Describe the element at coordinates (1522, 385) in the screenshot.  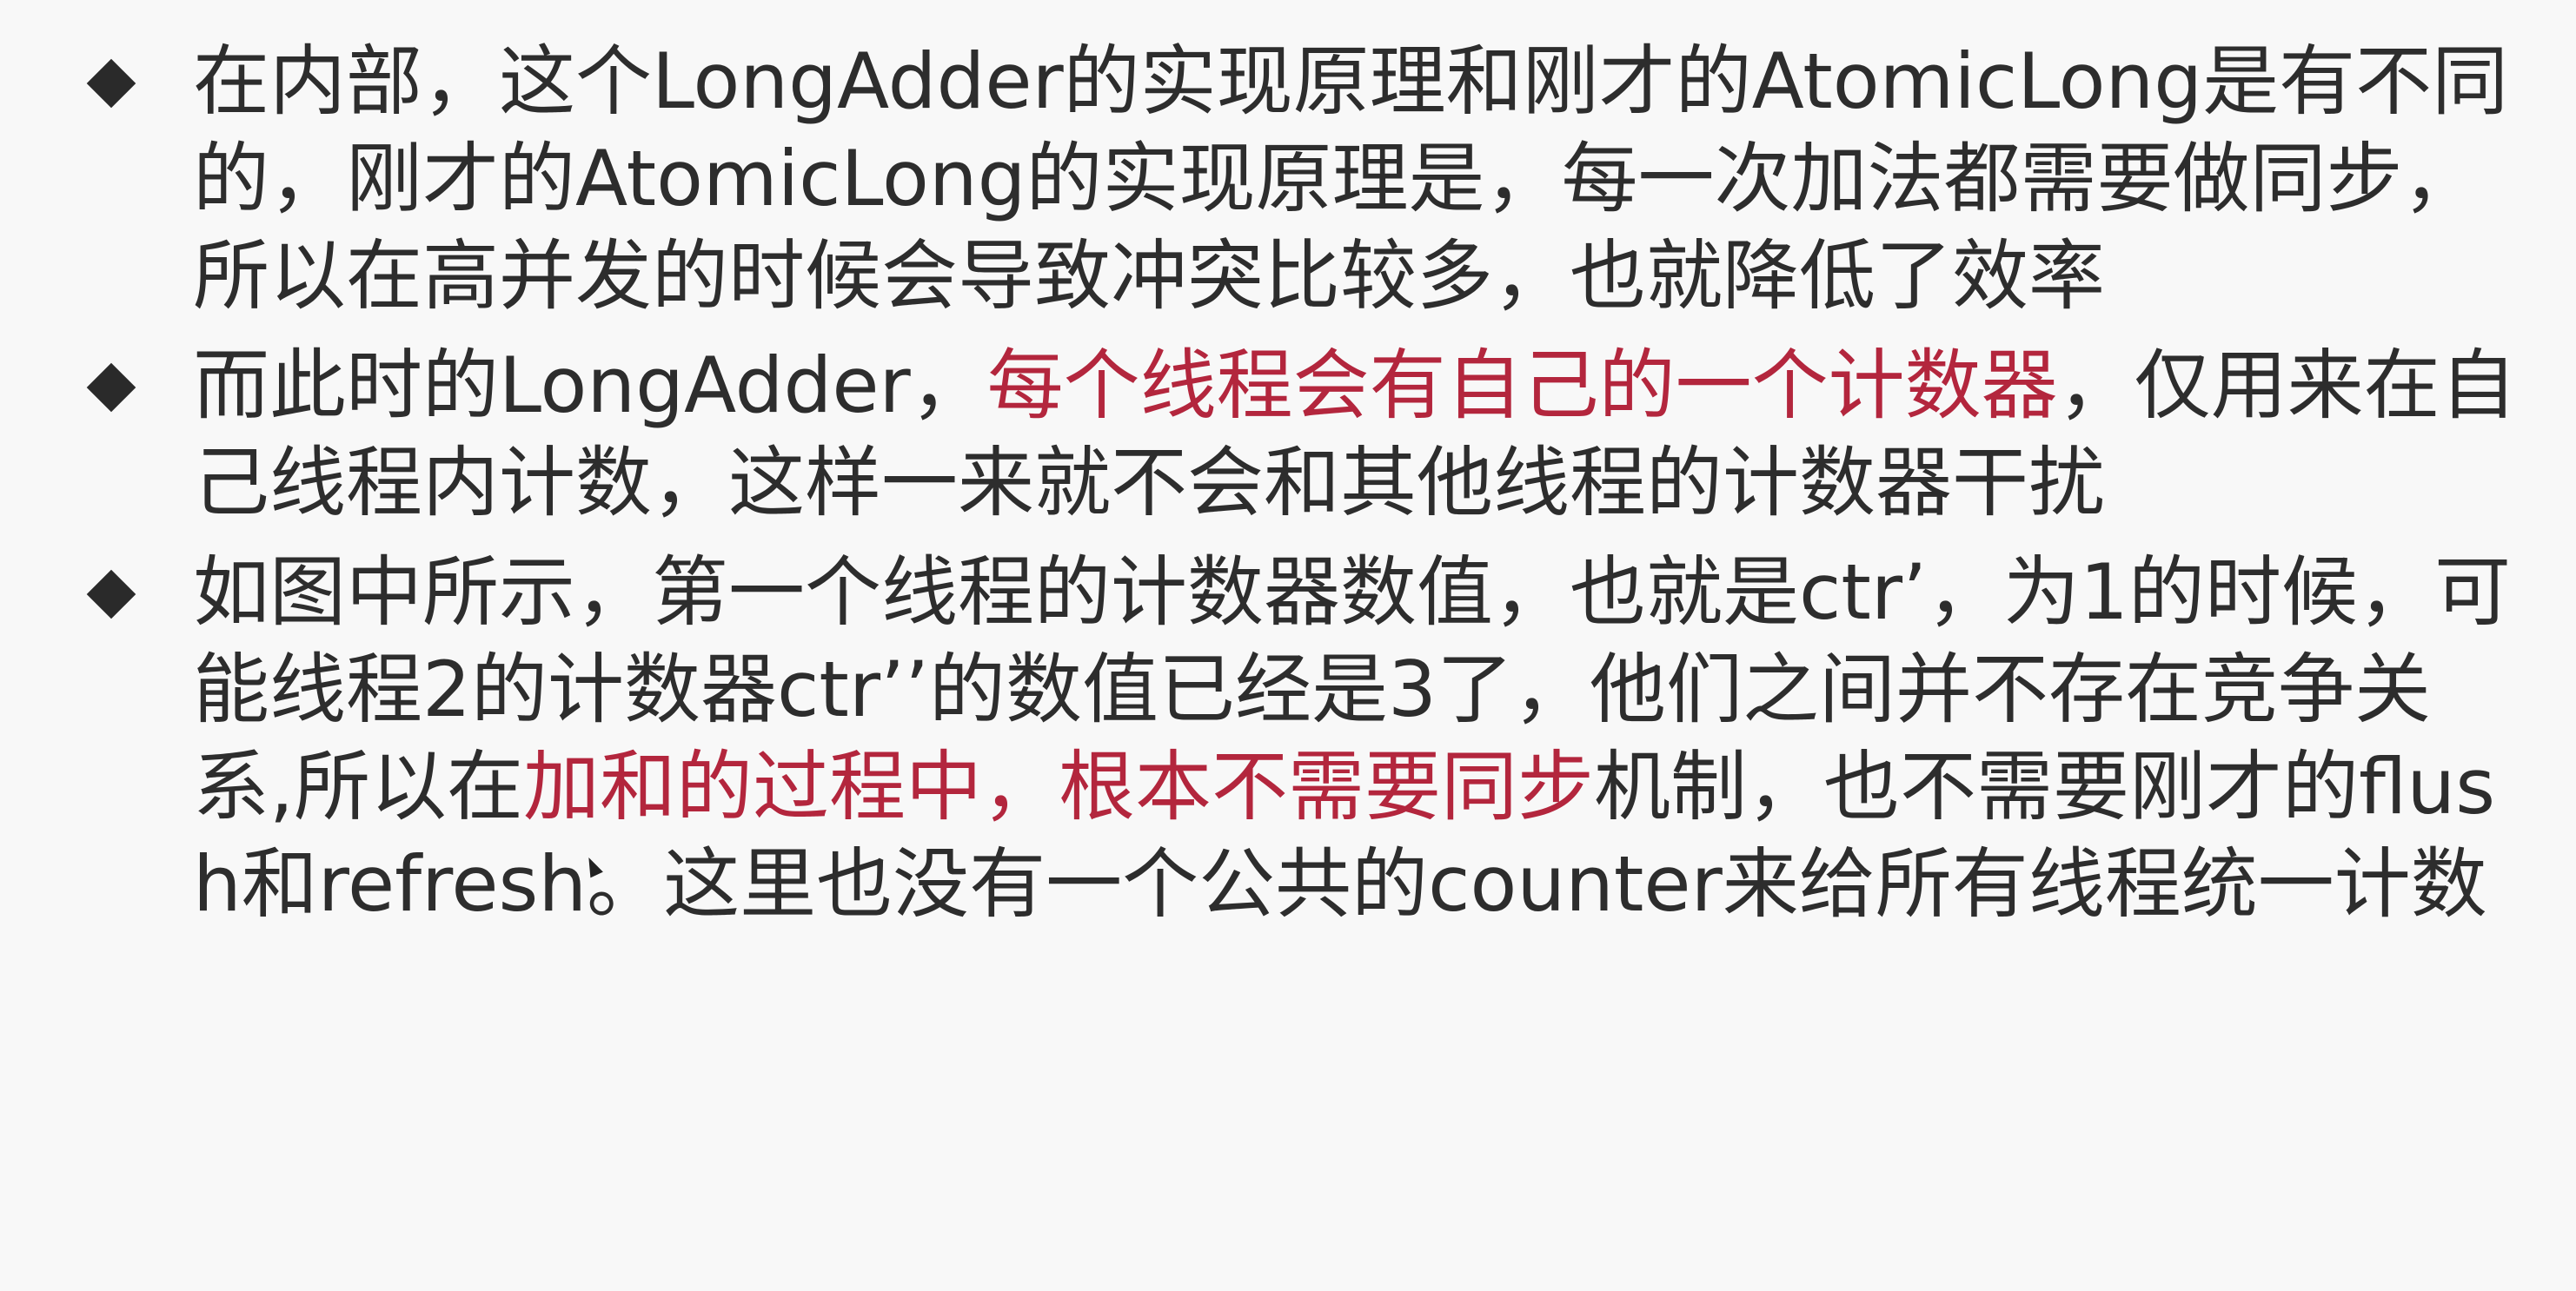
I see `bullet-2-highlight: 每个线程会有自己的一个计数器` at that location.